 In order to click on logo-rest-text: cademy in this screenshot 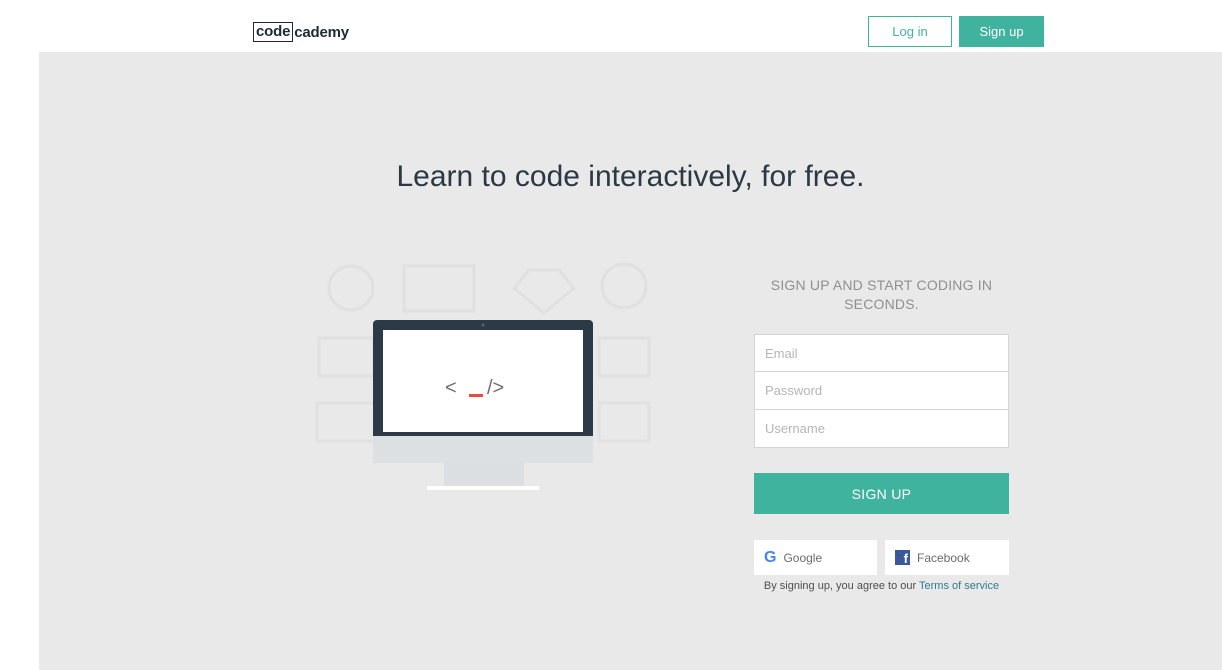, I will do `click(321, 32)`.